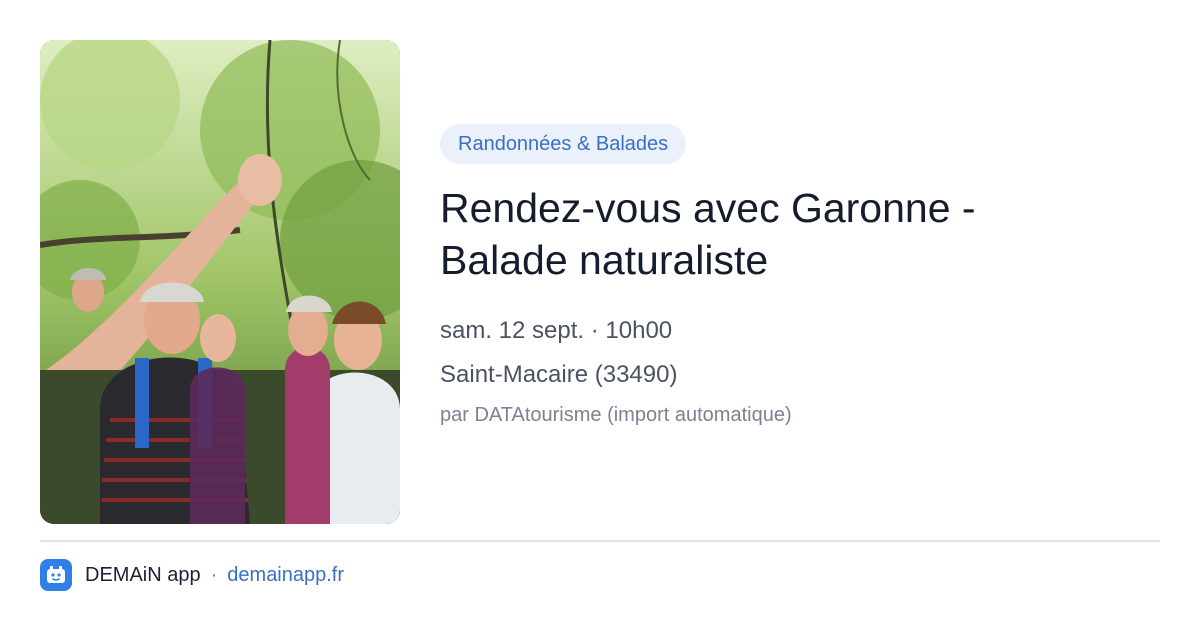  I want to click on app-name: DEMAiN app, so click(143, 574).